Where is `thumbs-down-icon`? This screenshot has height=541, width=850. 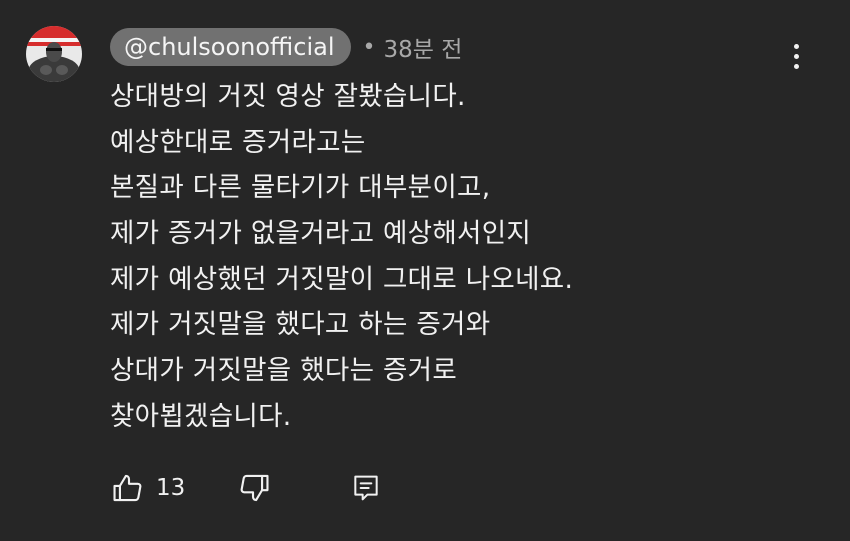 thumbs-down-icon is located at coordinates (254, 488).